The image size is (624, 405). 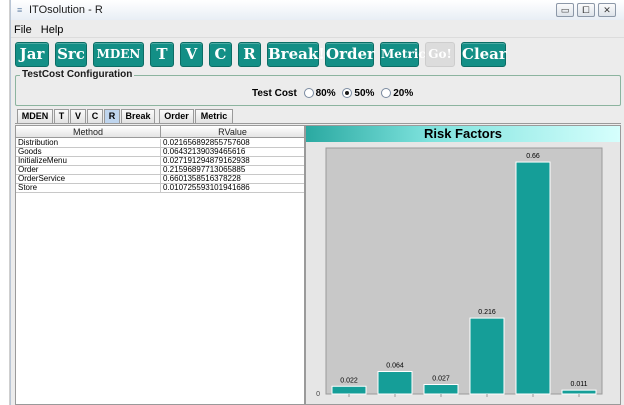 I want to click on testcost-label: Test Cost, so click(x=274, y=93).